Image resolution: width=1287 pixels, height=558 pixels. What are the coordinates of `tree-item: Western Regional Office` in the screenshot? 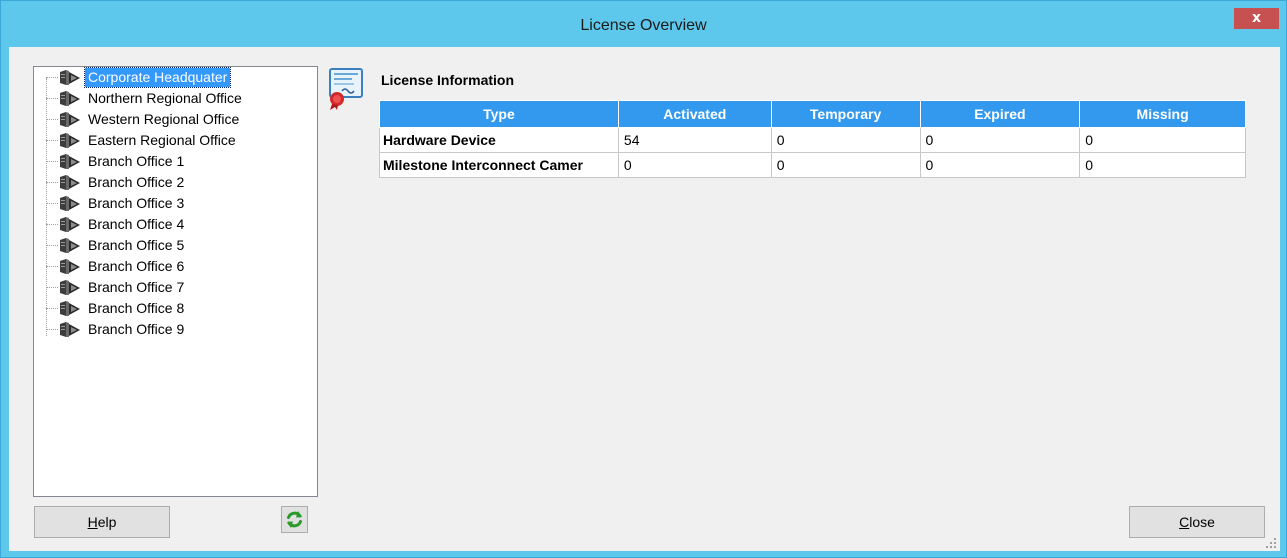 It's located at (181, 119).